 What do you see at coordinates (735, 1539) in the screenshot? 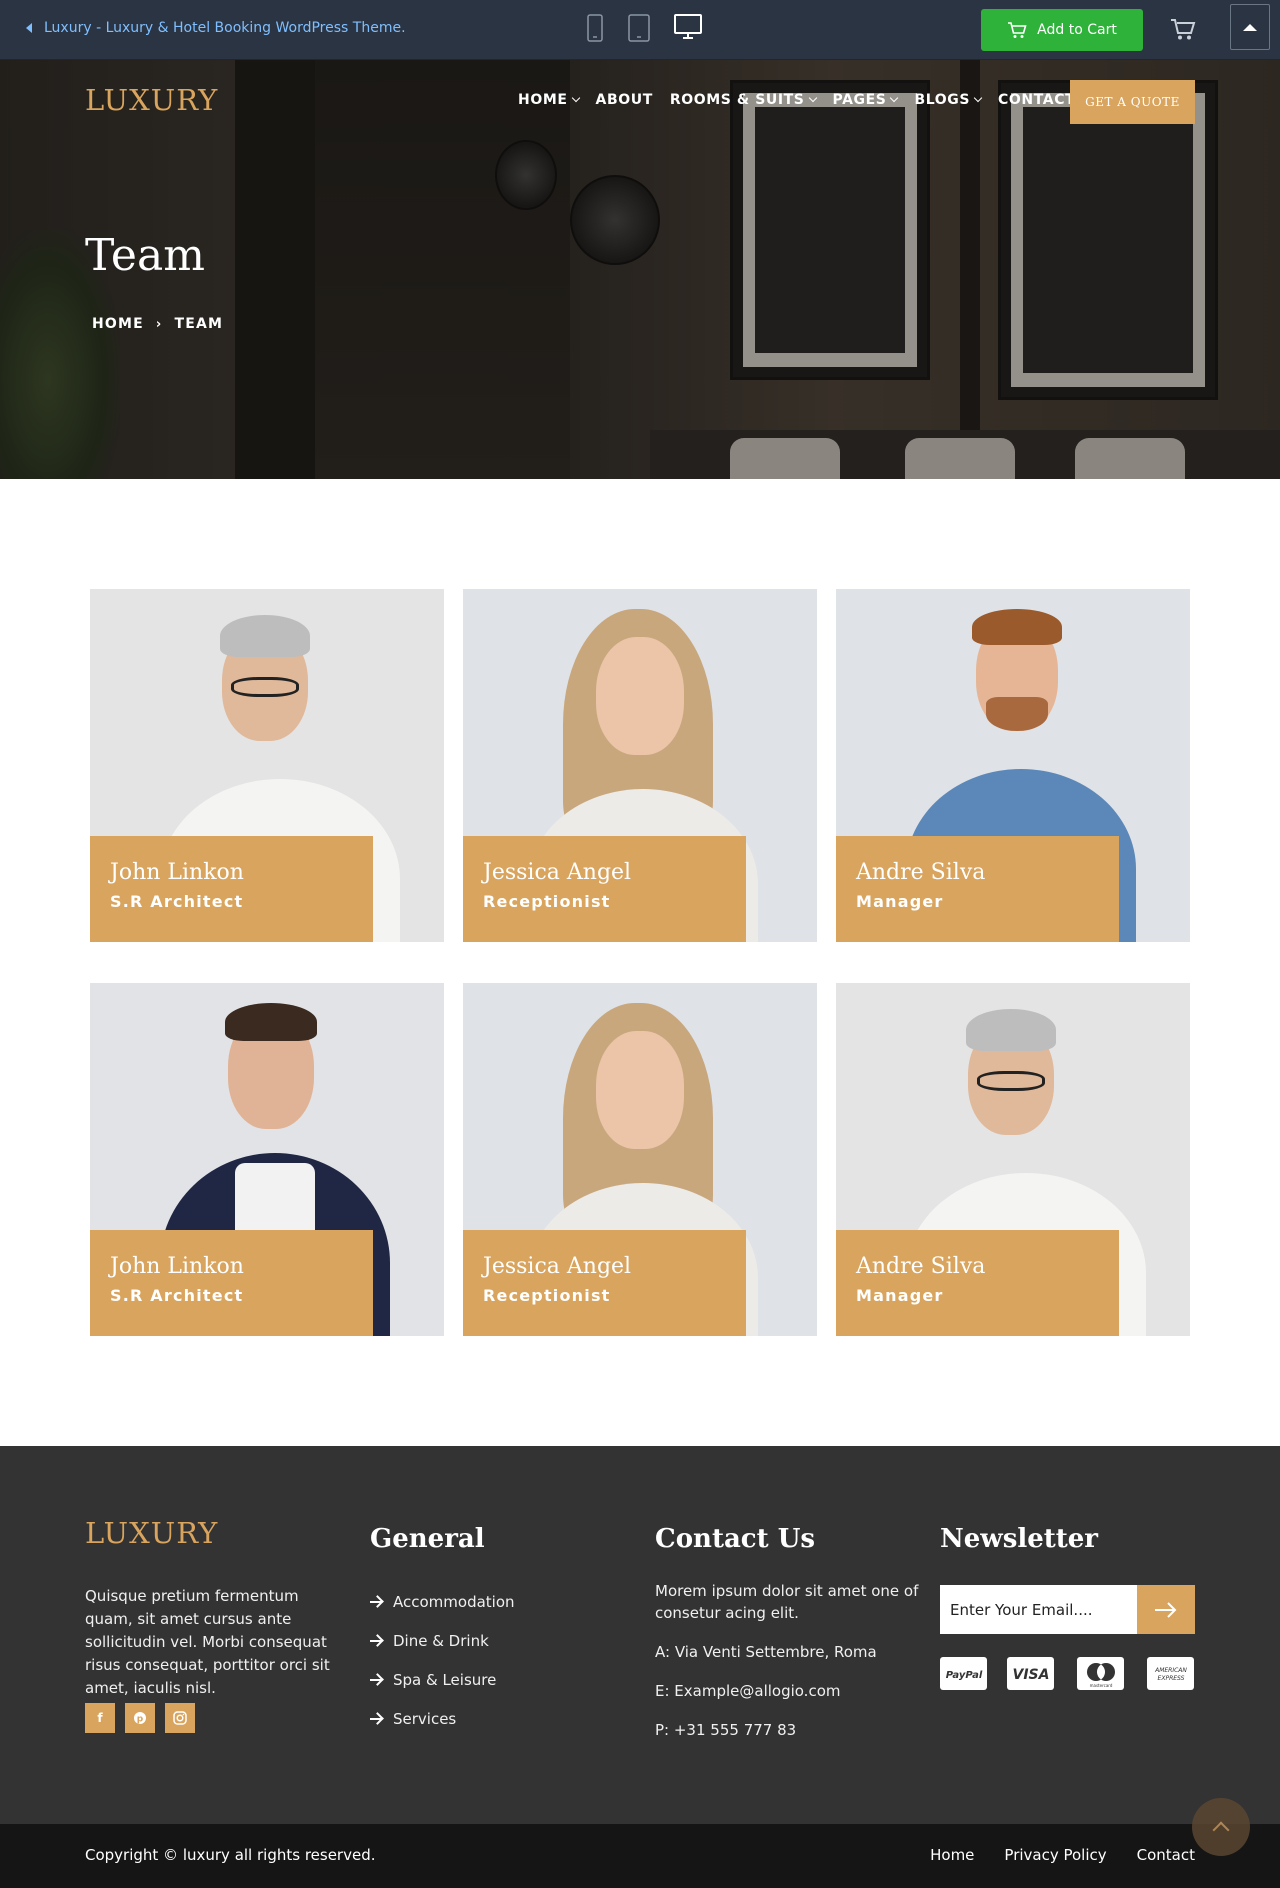
I see `footer-contact-title: Contact Us` at bounding box center [735, 1539].